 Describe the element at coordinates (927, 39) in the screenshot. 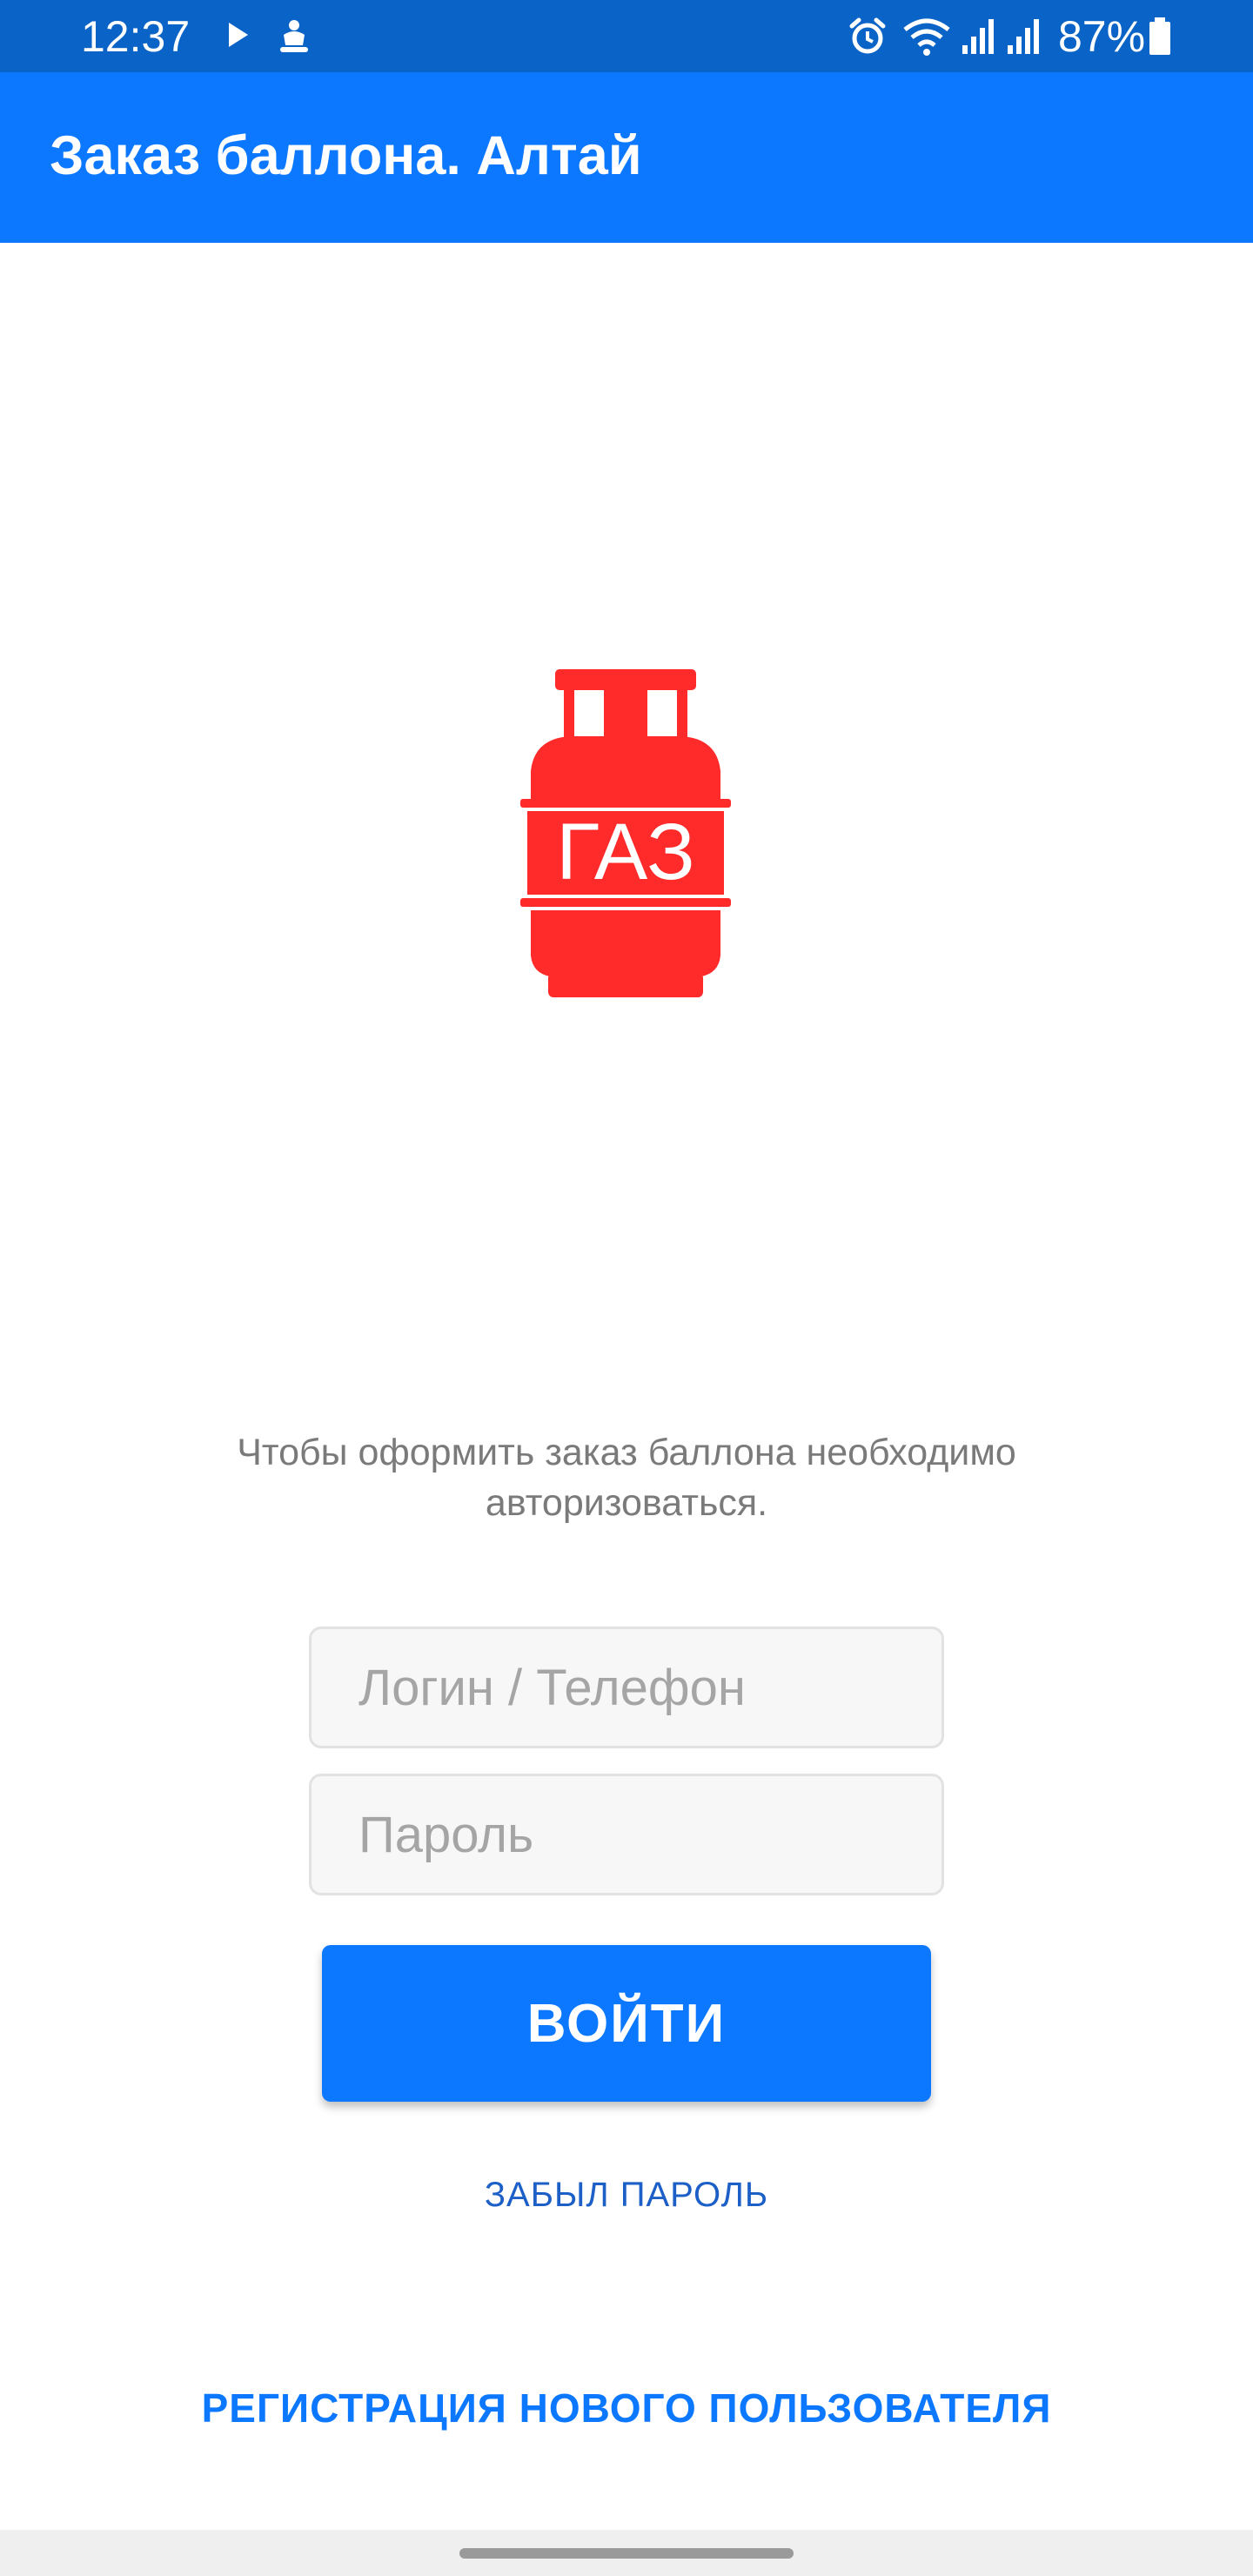

I see `wifi-icon` at that location.